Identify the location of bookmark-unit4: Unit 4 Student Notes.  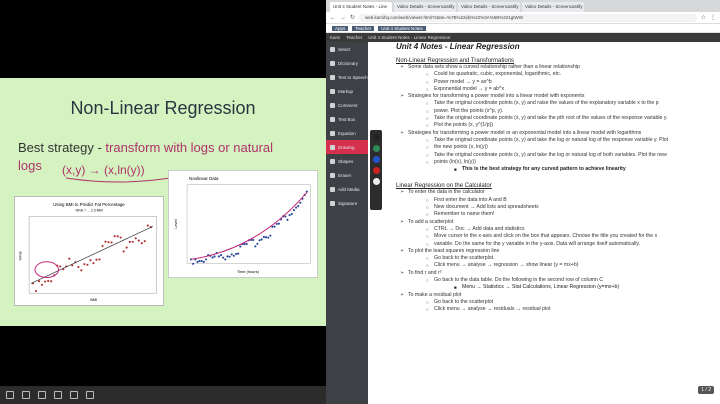
(402, 28).